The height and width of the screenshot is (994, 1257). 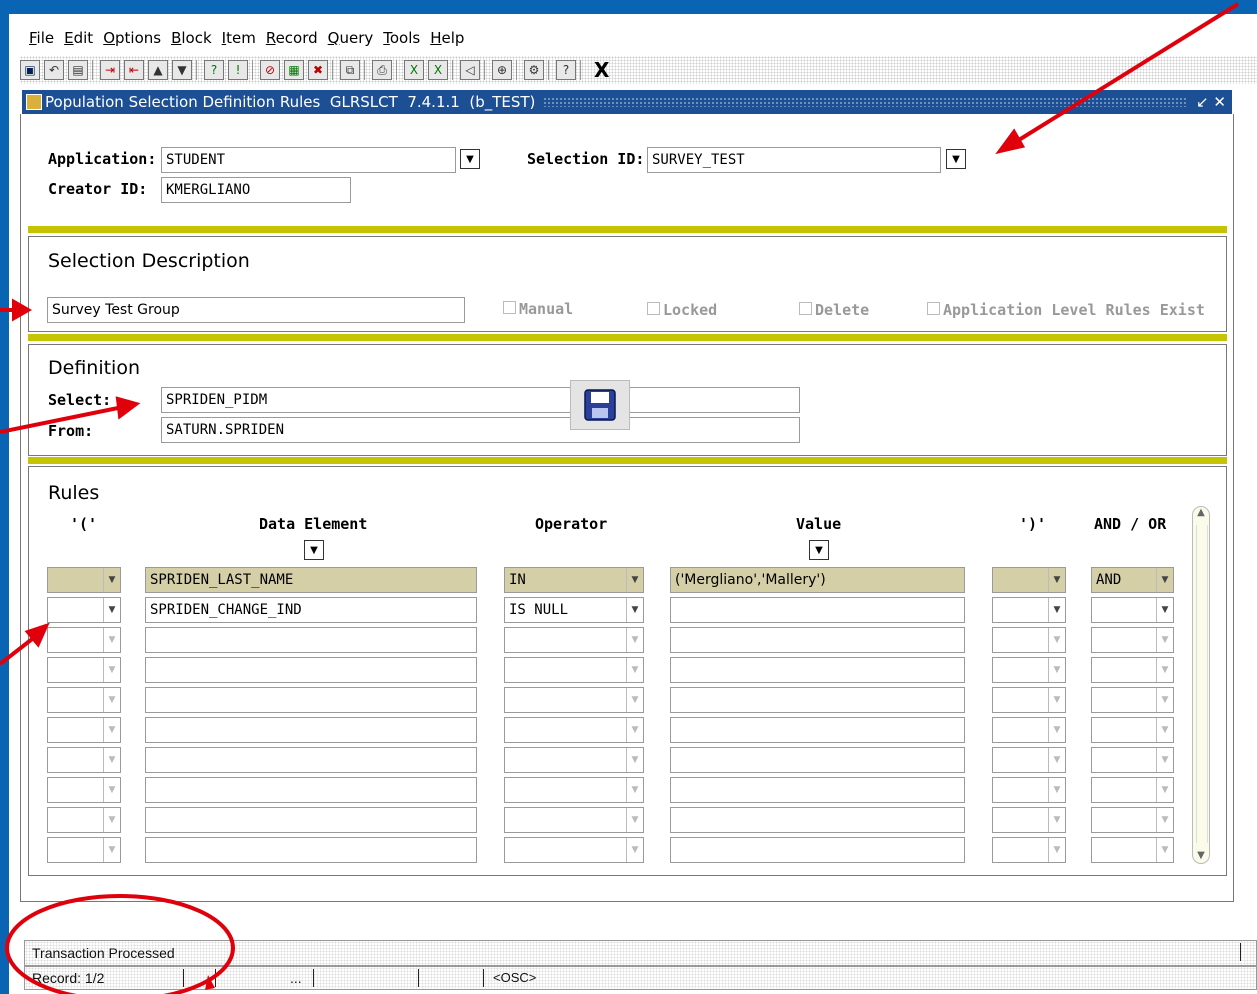 I want to click on data-element-cell: SPRIDEN_CHANGE_IND, so click(x=311, y=610).